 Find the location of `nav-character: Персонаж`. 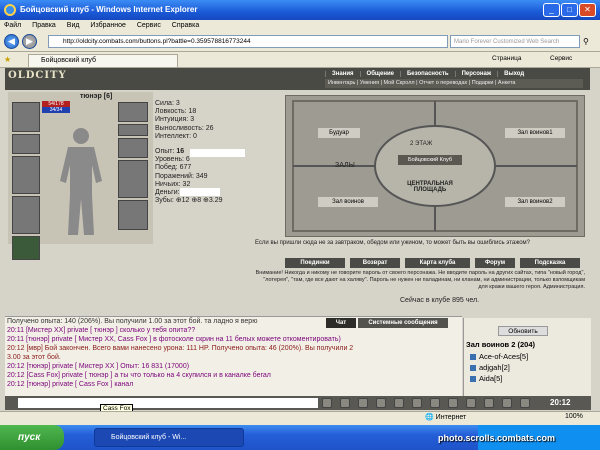

nav-character: Персонаж is located at coordinates (476, 74).